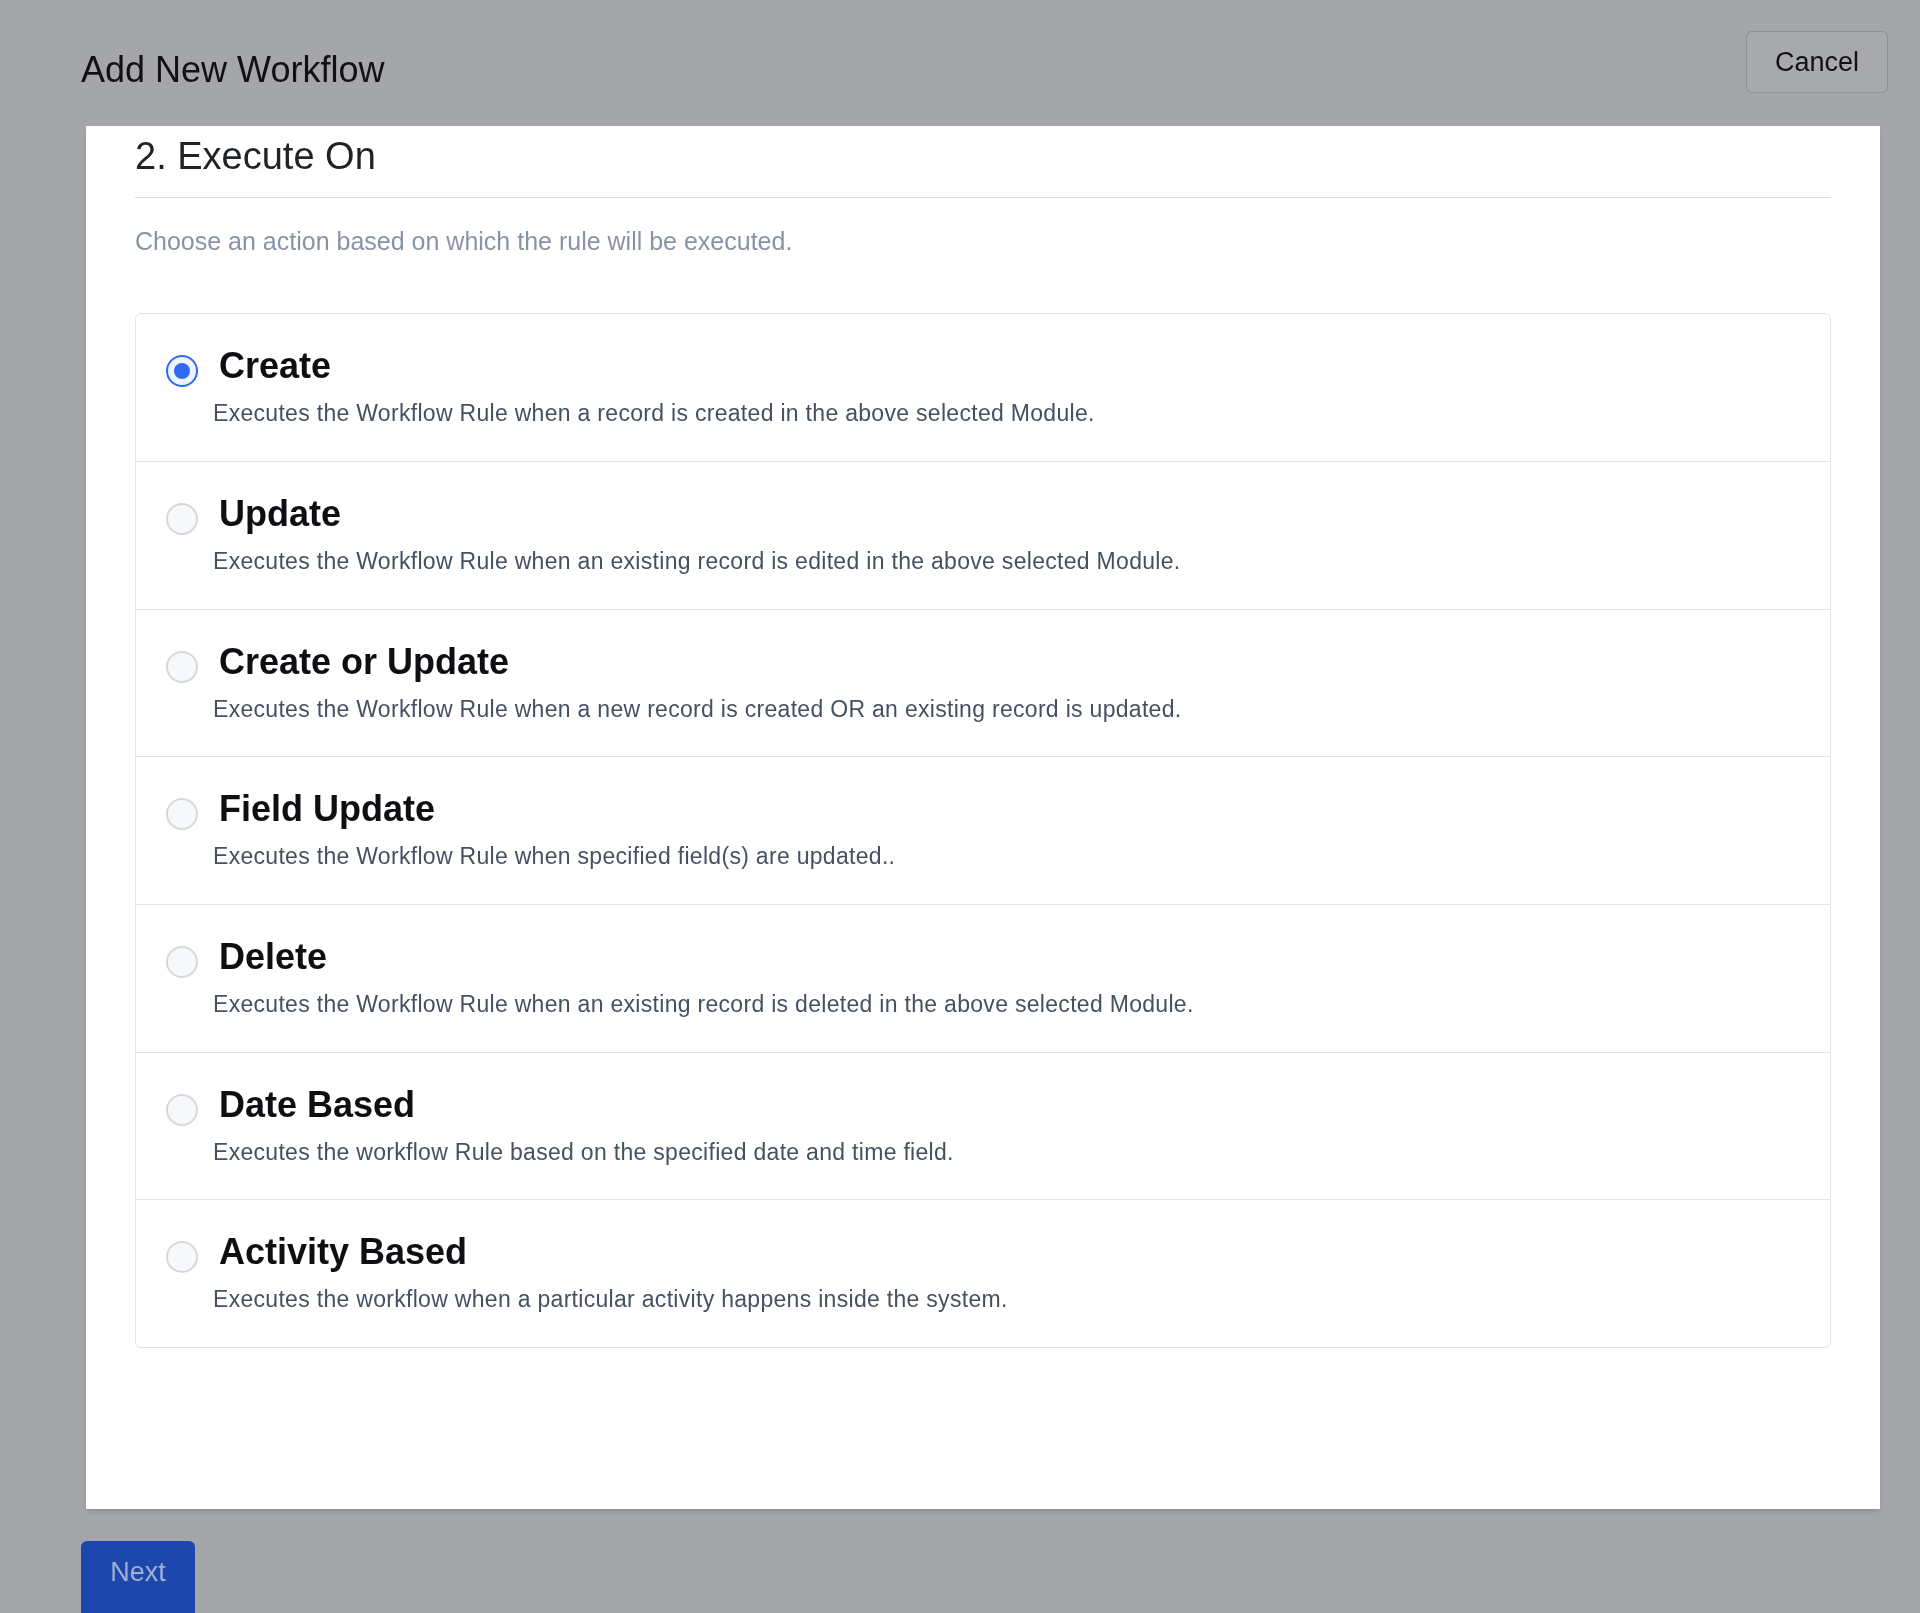 The width and height of the screenshot is (1920, 1613). I want to click on option-description: Executes the Workflow Rule when an existing record is deleted in the above selected Module., so click(703, 1005).